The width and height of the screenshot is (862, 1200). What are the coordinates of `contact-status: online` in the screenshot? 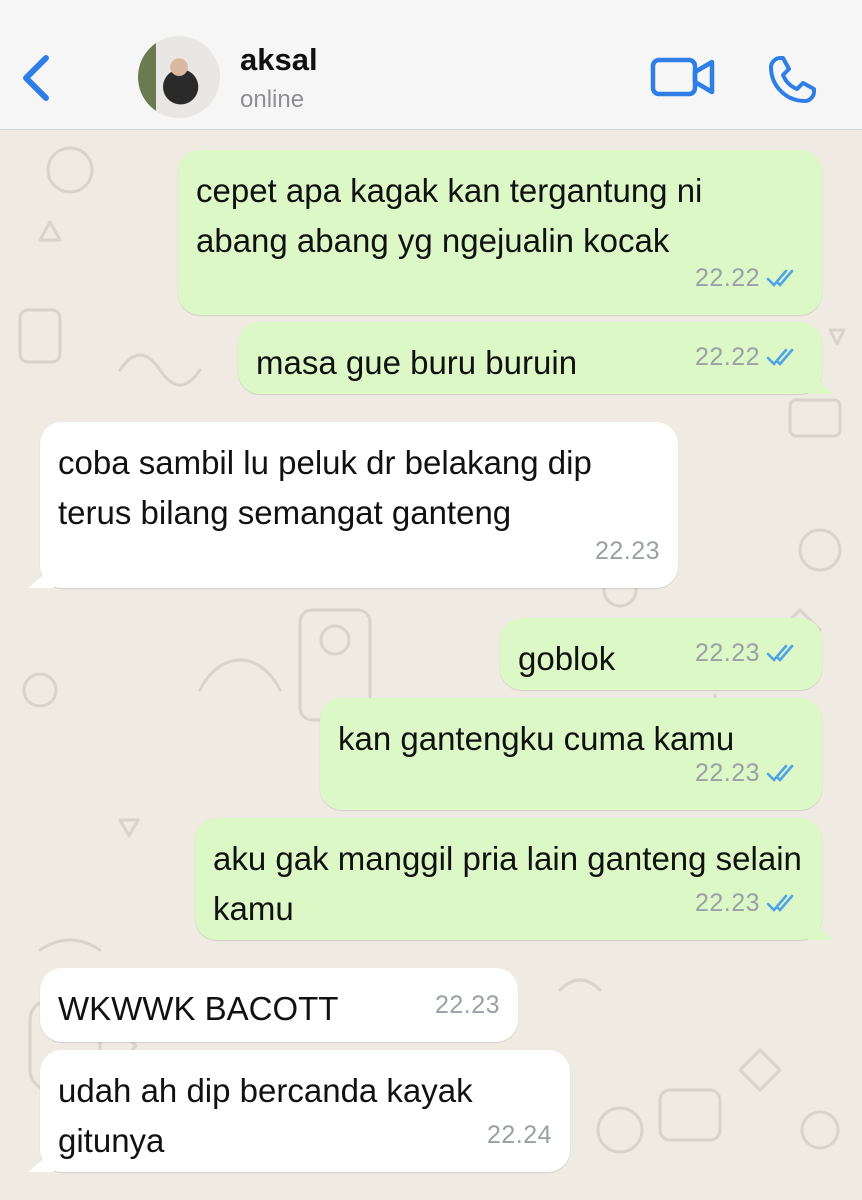 It's located at (272, 99).